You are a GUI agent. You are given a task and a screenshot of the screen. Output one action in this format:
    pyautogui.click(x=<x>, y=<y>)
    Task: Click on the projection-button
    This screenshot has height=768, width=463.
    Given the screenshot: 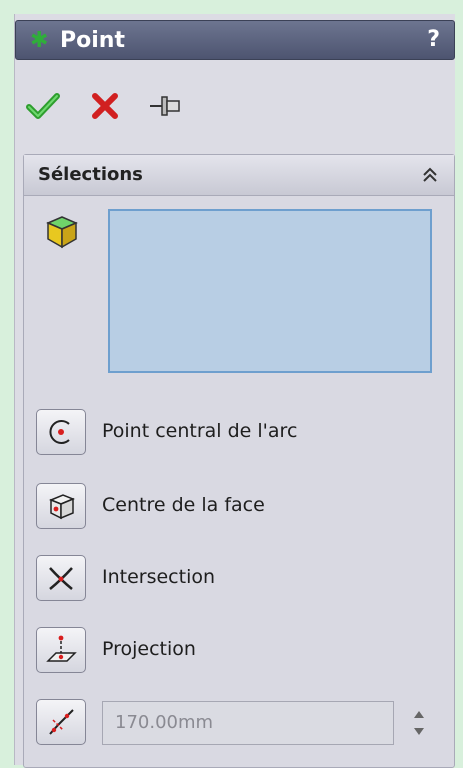 What is the action you would take?
    pyautogui.click(x=61, y=650)
    